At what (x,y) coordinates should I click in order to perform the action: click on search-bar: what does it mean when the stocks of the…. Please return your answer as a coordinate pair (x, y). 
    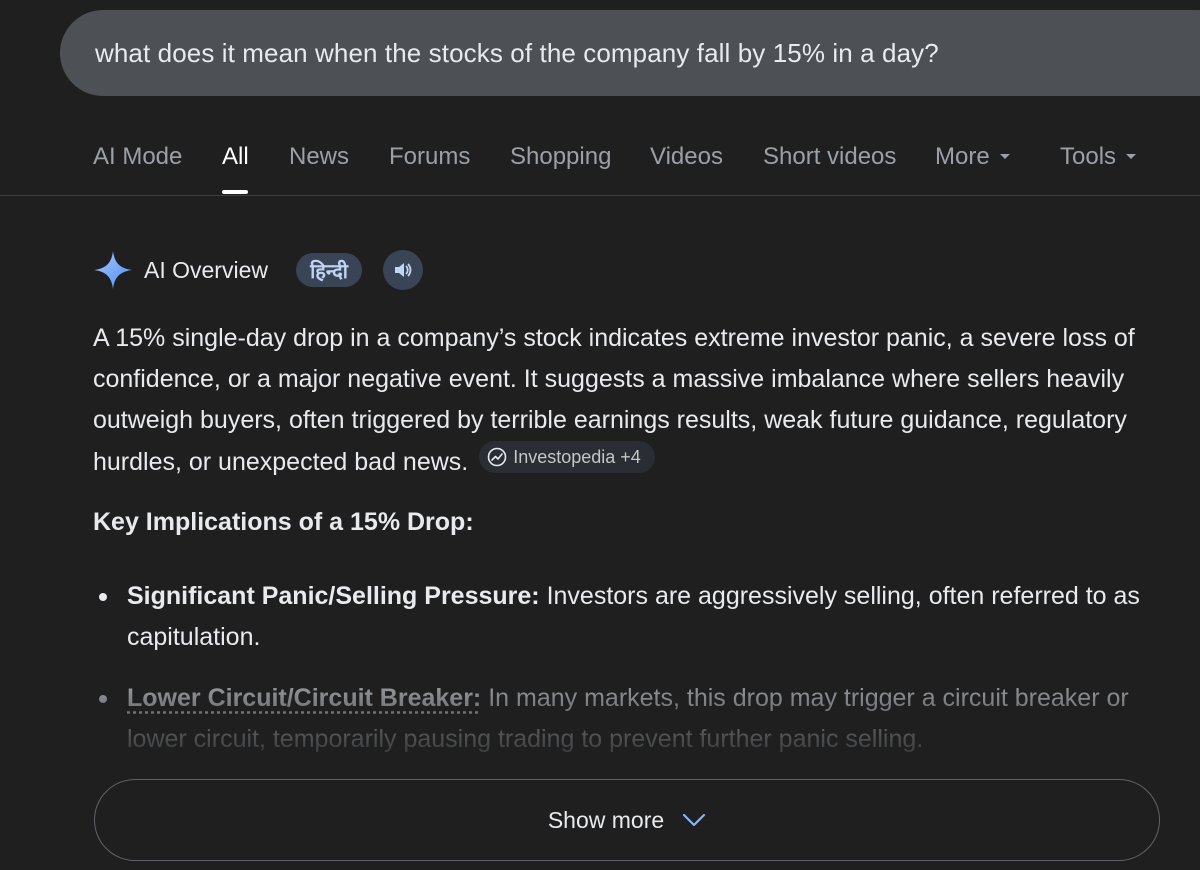
    Looking at the image, I should click on (630, 53).